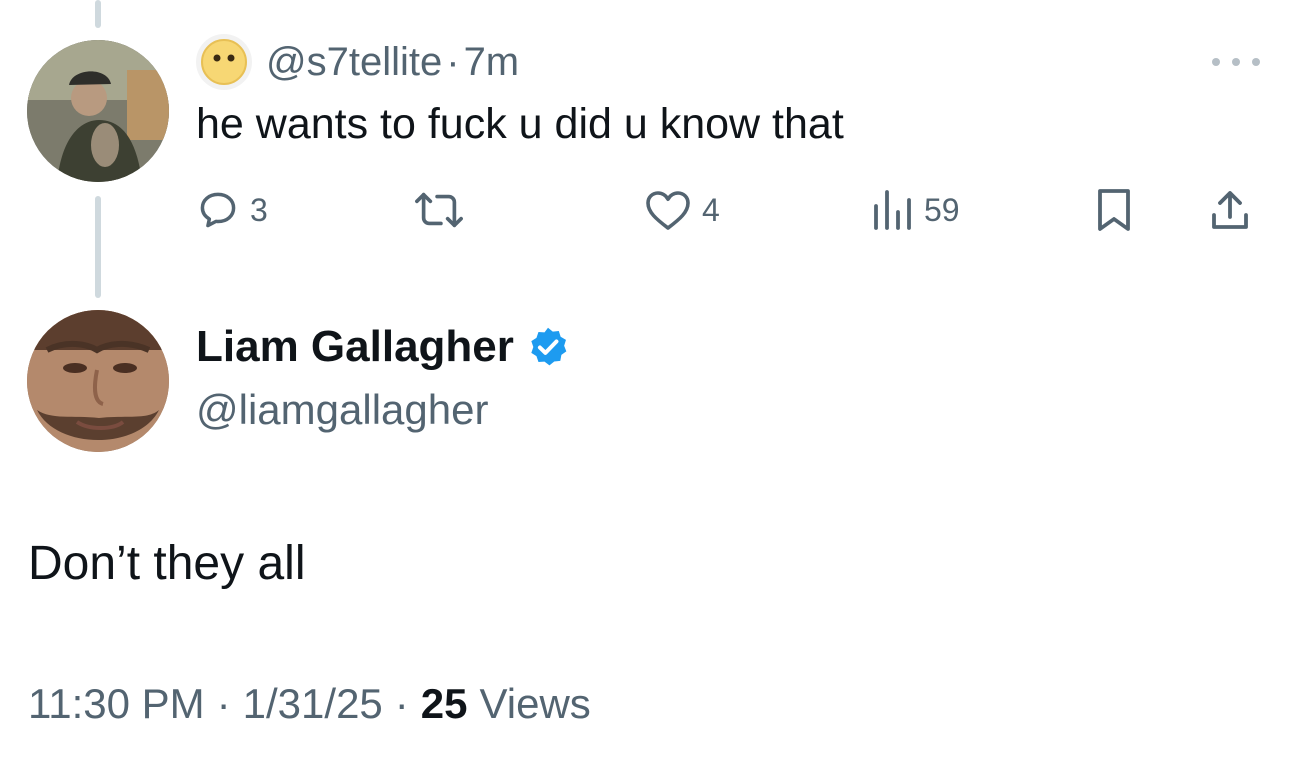  I want to click on retweet-icon, so click(439, 210).